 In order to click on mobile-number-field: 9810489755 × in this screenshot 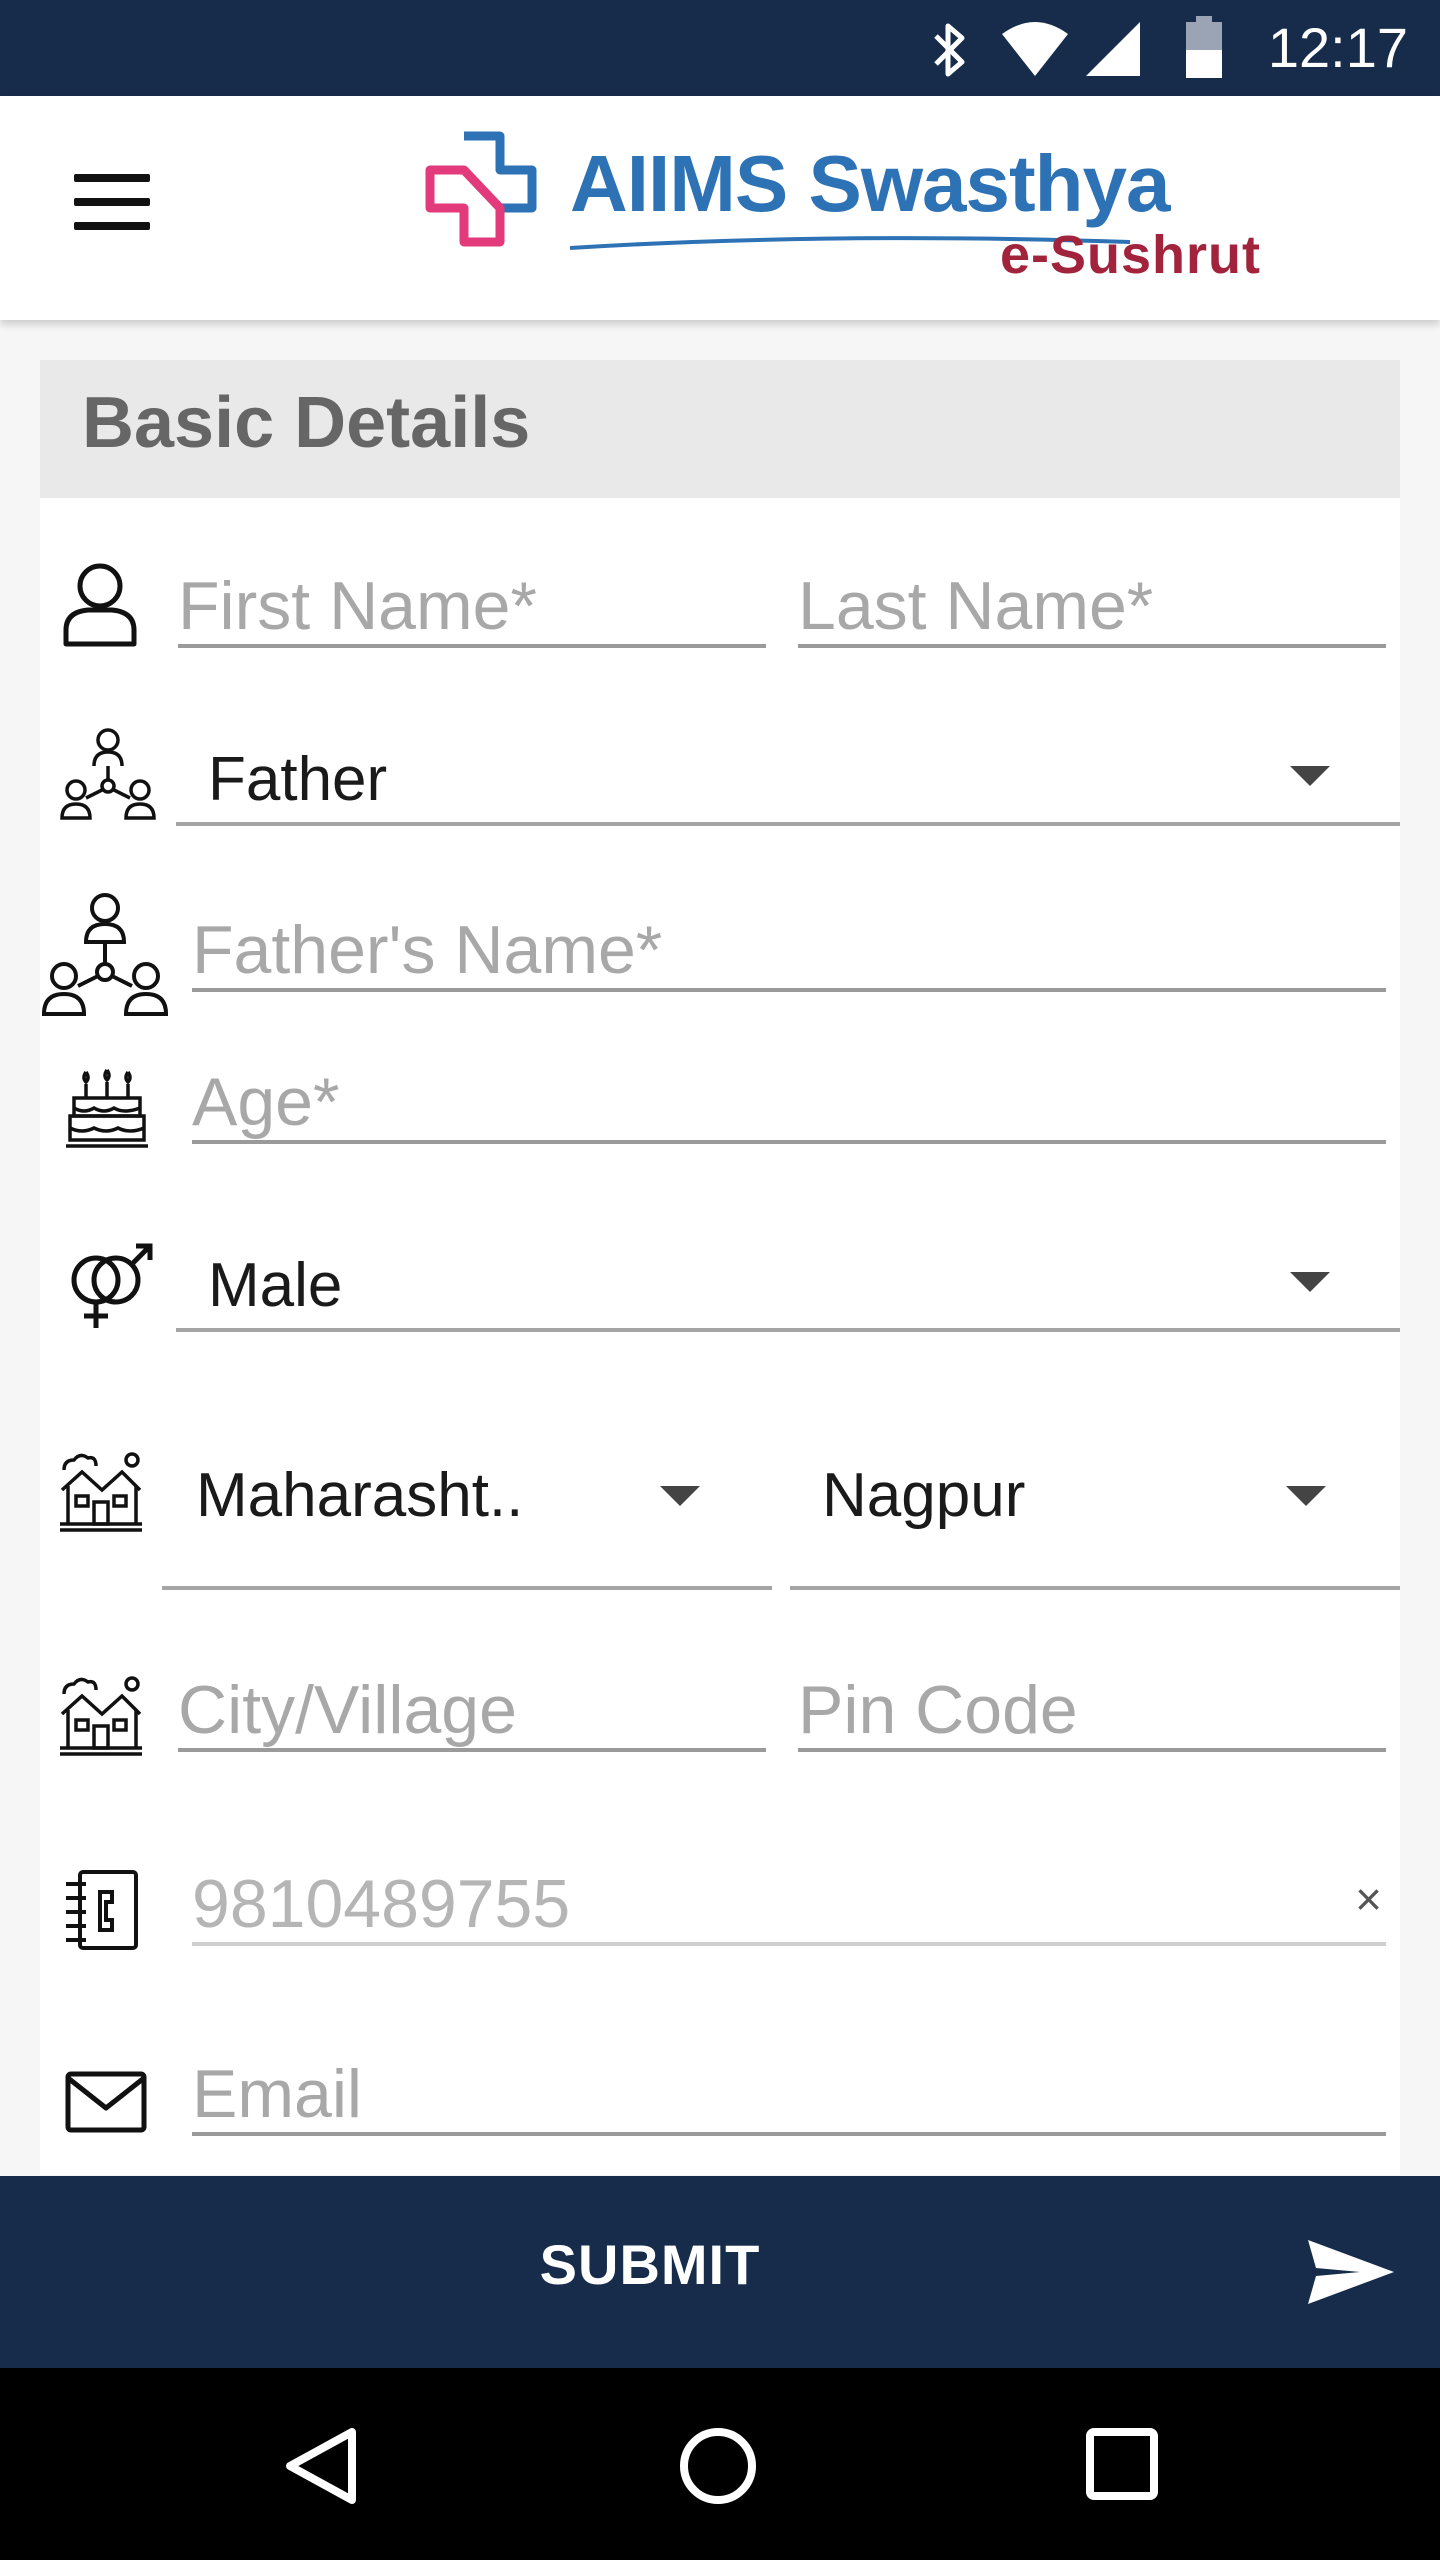, I will do `click(789, 1900)`.